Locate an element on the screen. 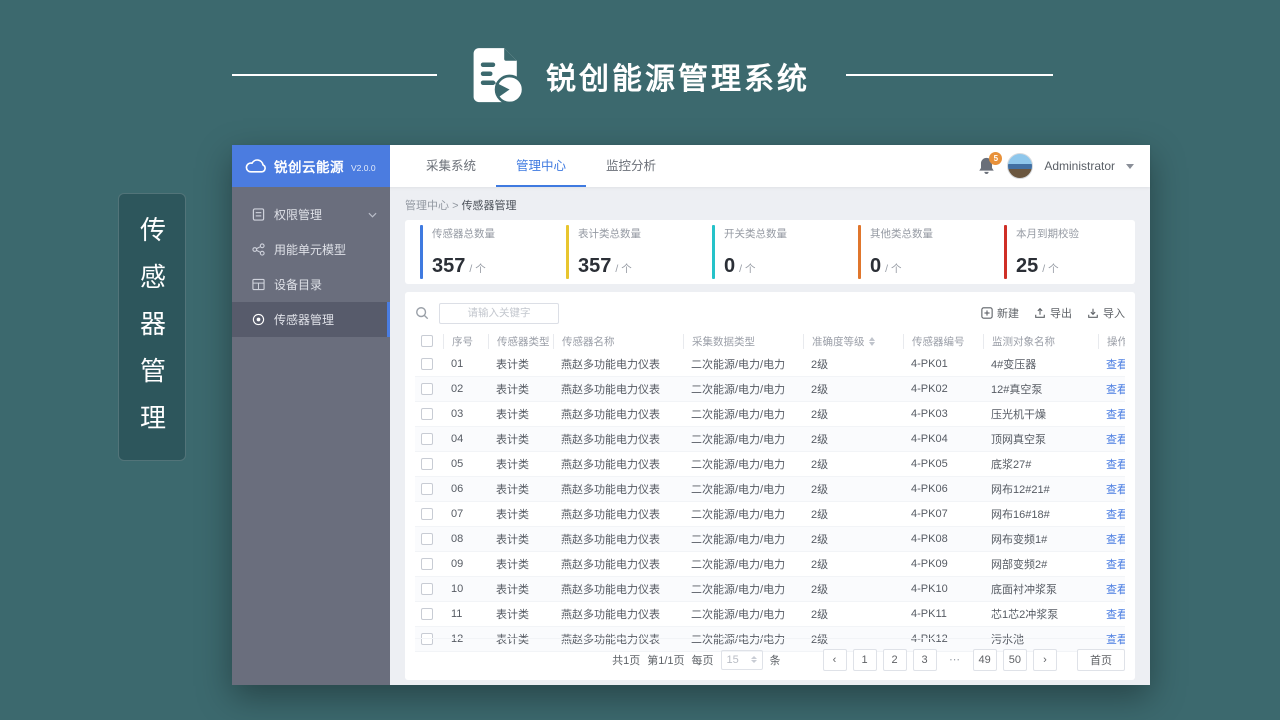 The image size is (1280, 720). sidebar-item-device-catalog: 设备目录 is located at coordinates (311, 284).